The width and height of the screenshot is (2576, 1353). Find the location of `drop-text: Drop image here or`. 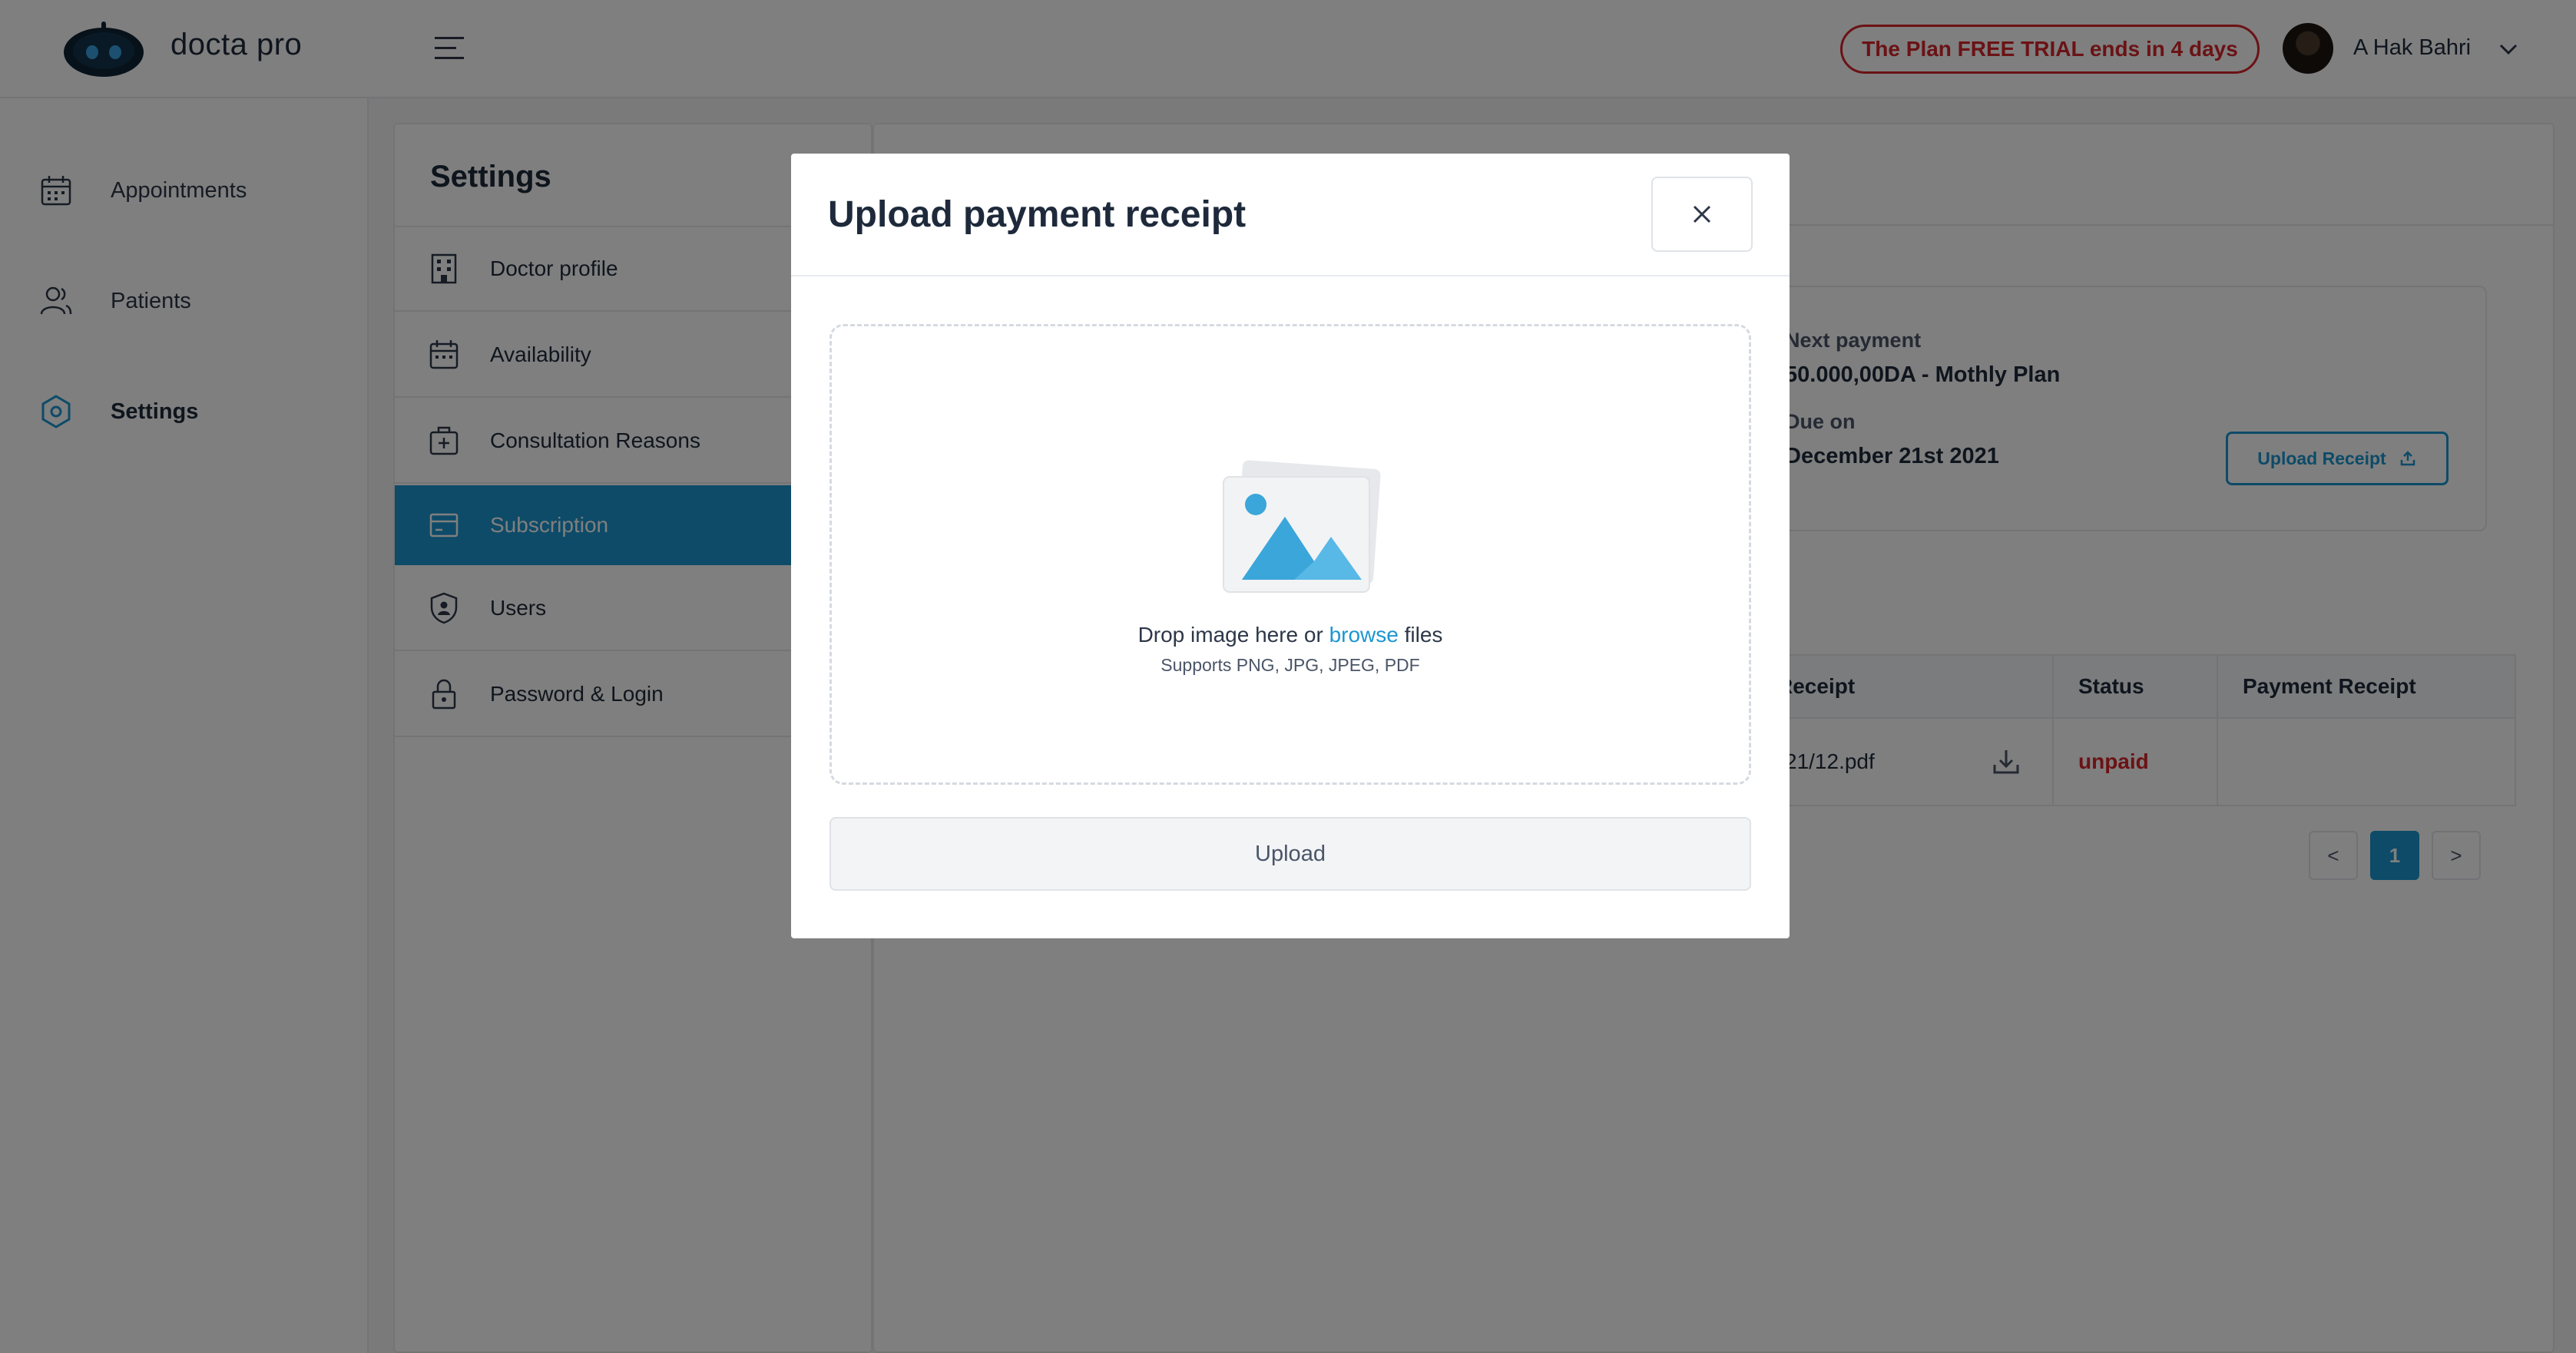

drop-text: Drop image here or is located at coordinates (1230, 635).